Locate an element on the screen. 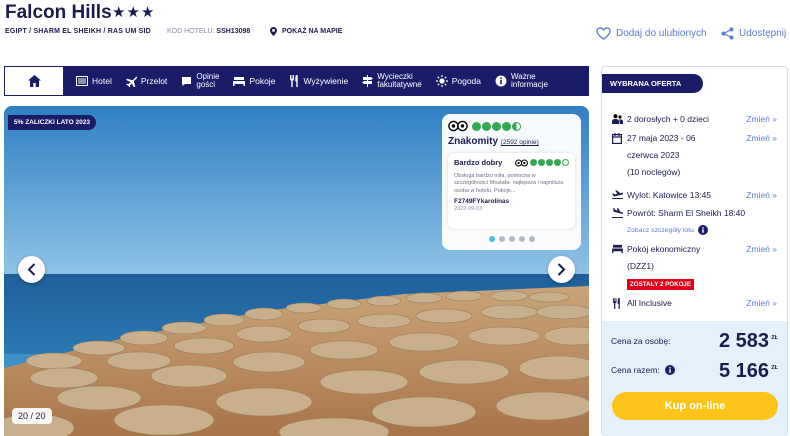  tab-flight: Przelot is located at coordinates (146, 81).